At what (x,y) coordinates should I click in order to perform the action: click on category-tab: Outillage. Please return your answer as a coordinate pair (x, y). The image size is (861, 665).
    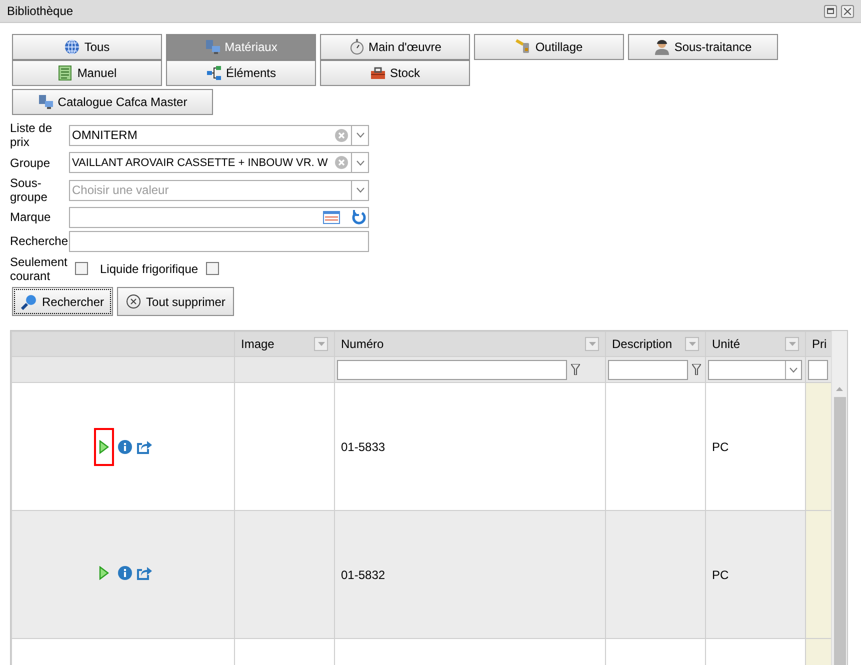
    Looking at the image, I should click on (549, 47).